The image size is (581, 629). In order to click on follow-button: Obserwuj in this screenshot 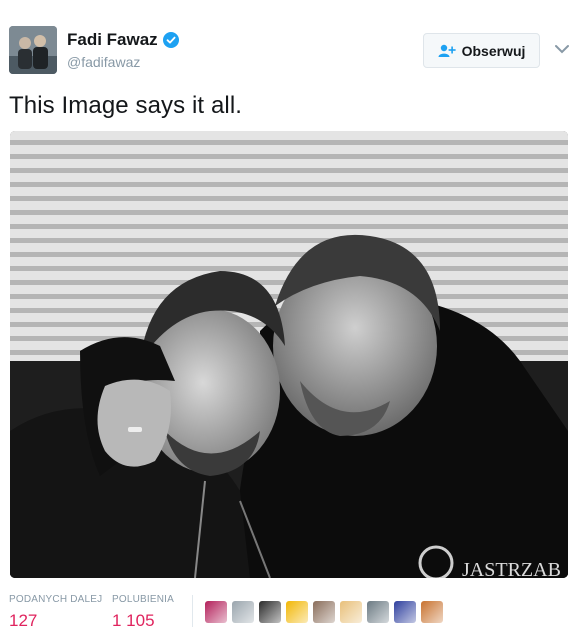, I will do `click(481, 50)`.